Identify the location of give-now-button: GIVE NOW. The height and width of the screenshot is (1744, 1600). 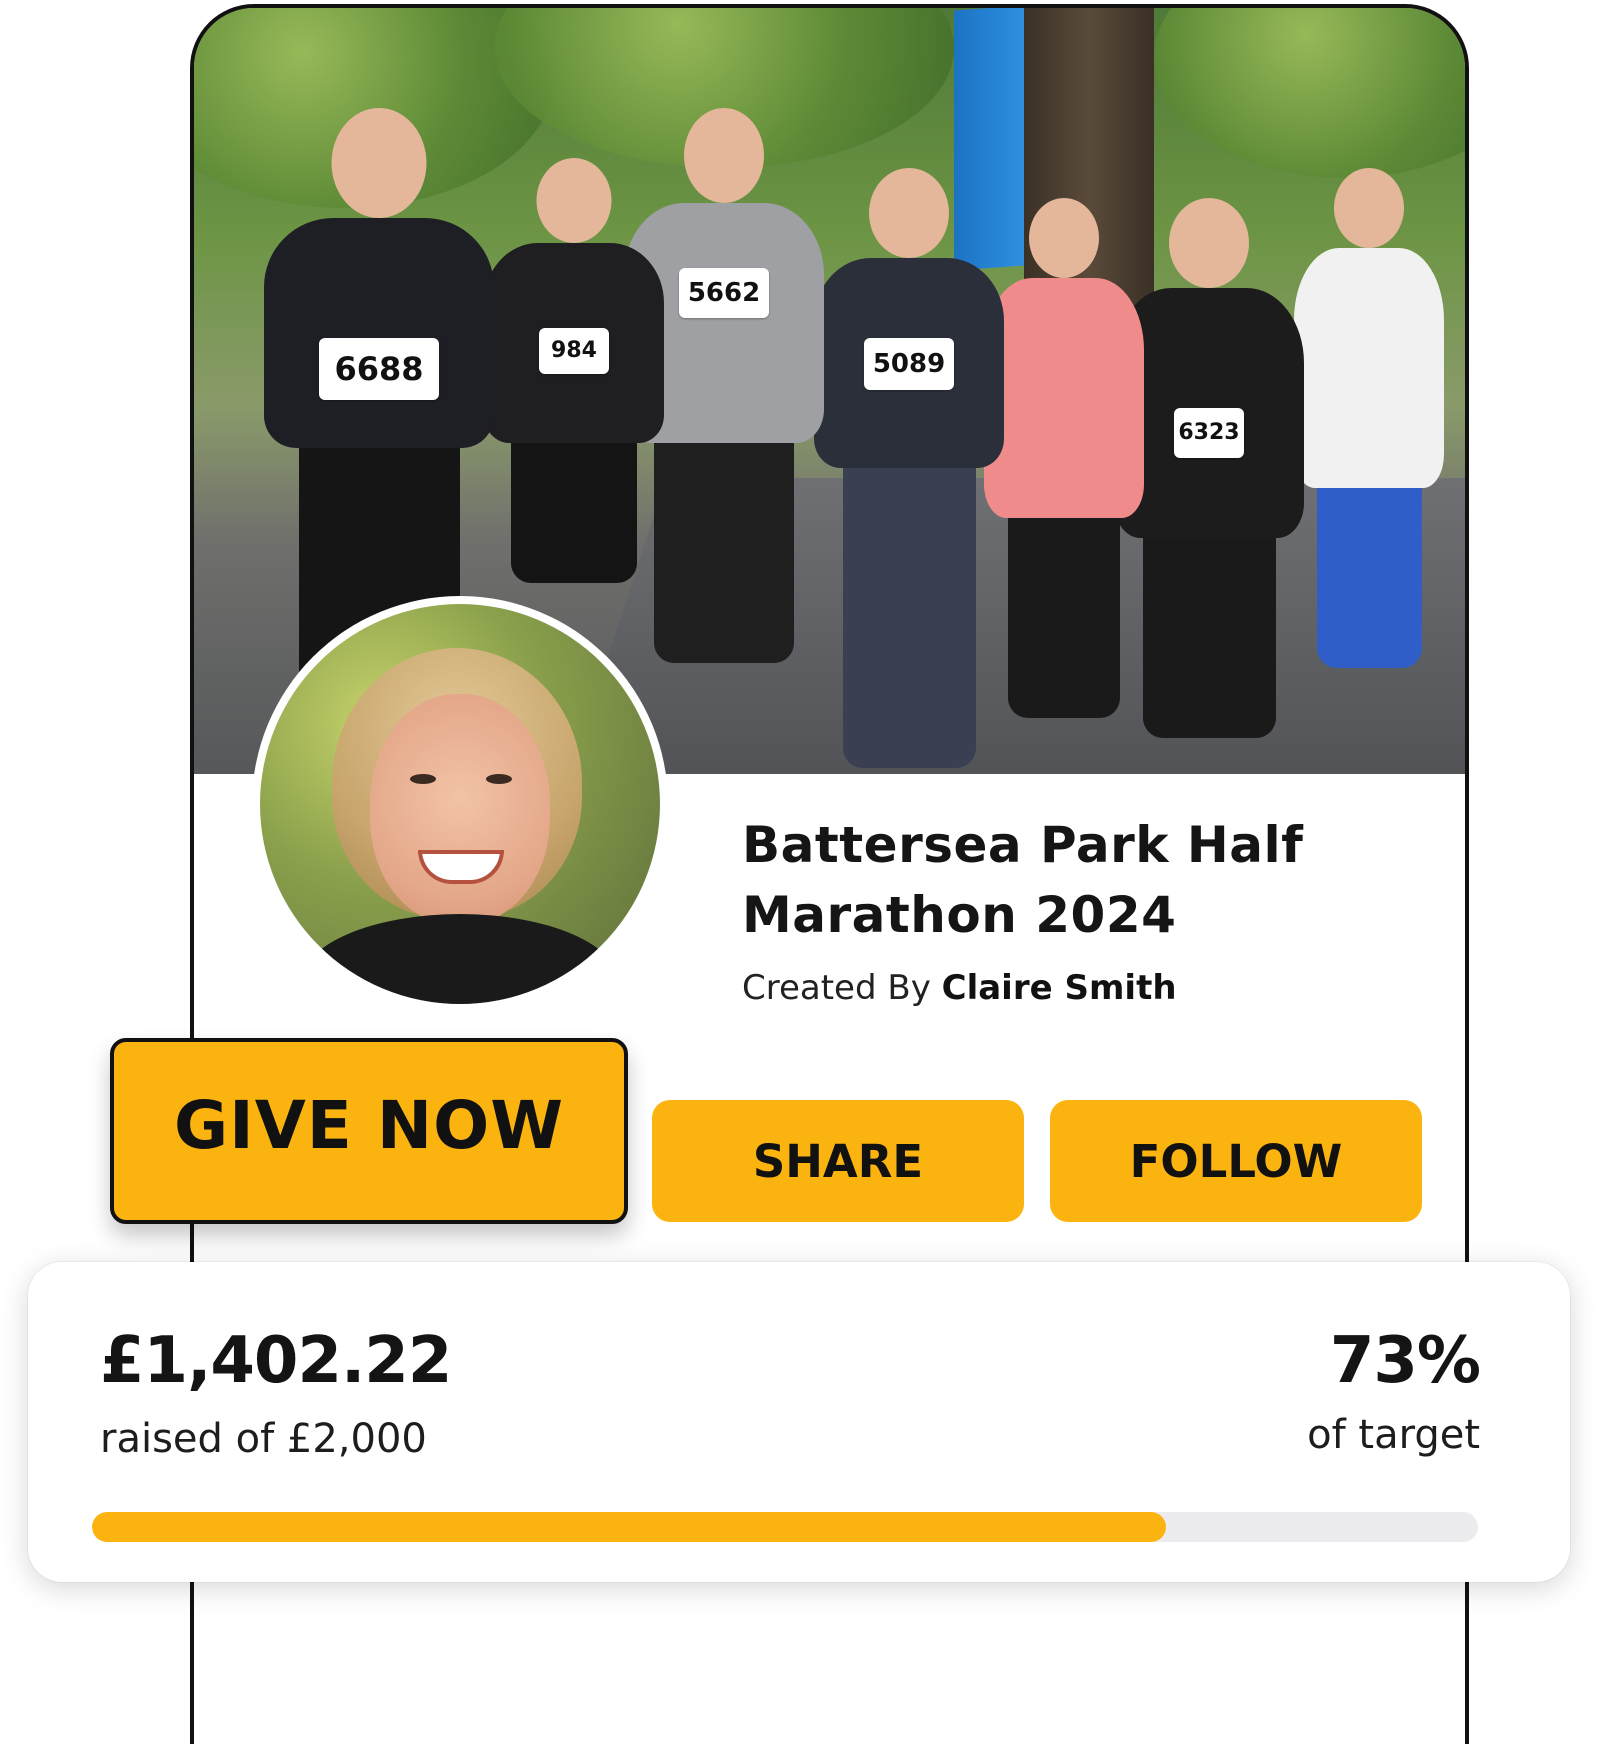
(369, 1131).